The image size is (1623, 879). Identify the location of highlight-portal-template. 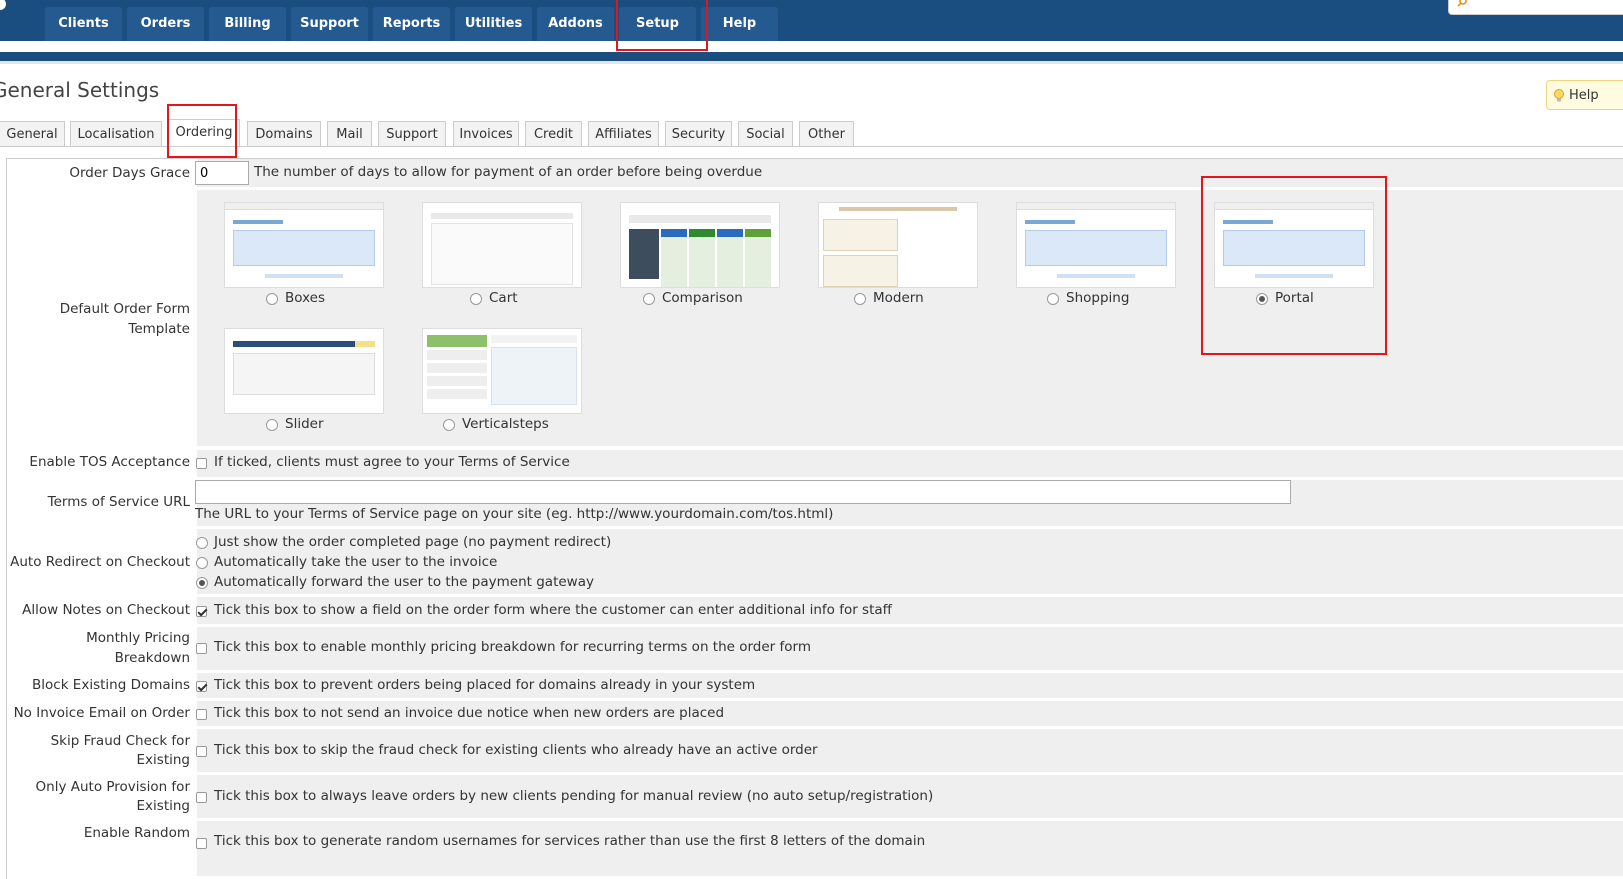
(1294, 265).